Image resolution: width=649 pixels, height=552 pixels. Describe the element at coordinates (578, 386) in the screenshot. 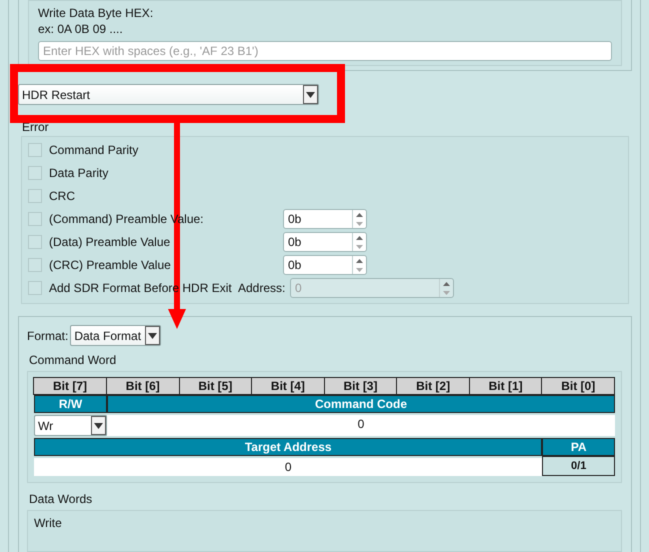

I see `bit-header: Bit [0]` at that location.